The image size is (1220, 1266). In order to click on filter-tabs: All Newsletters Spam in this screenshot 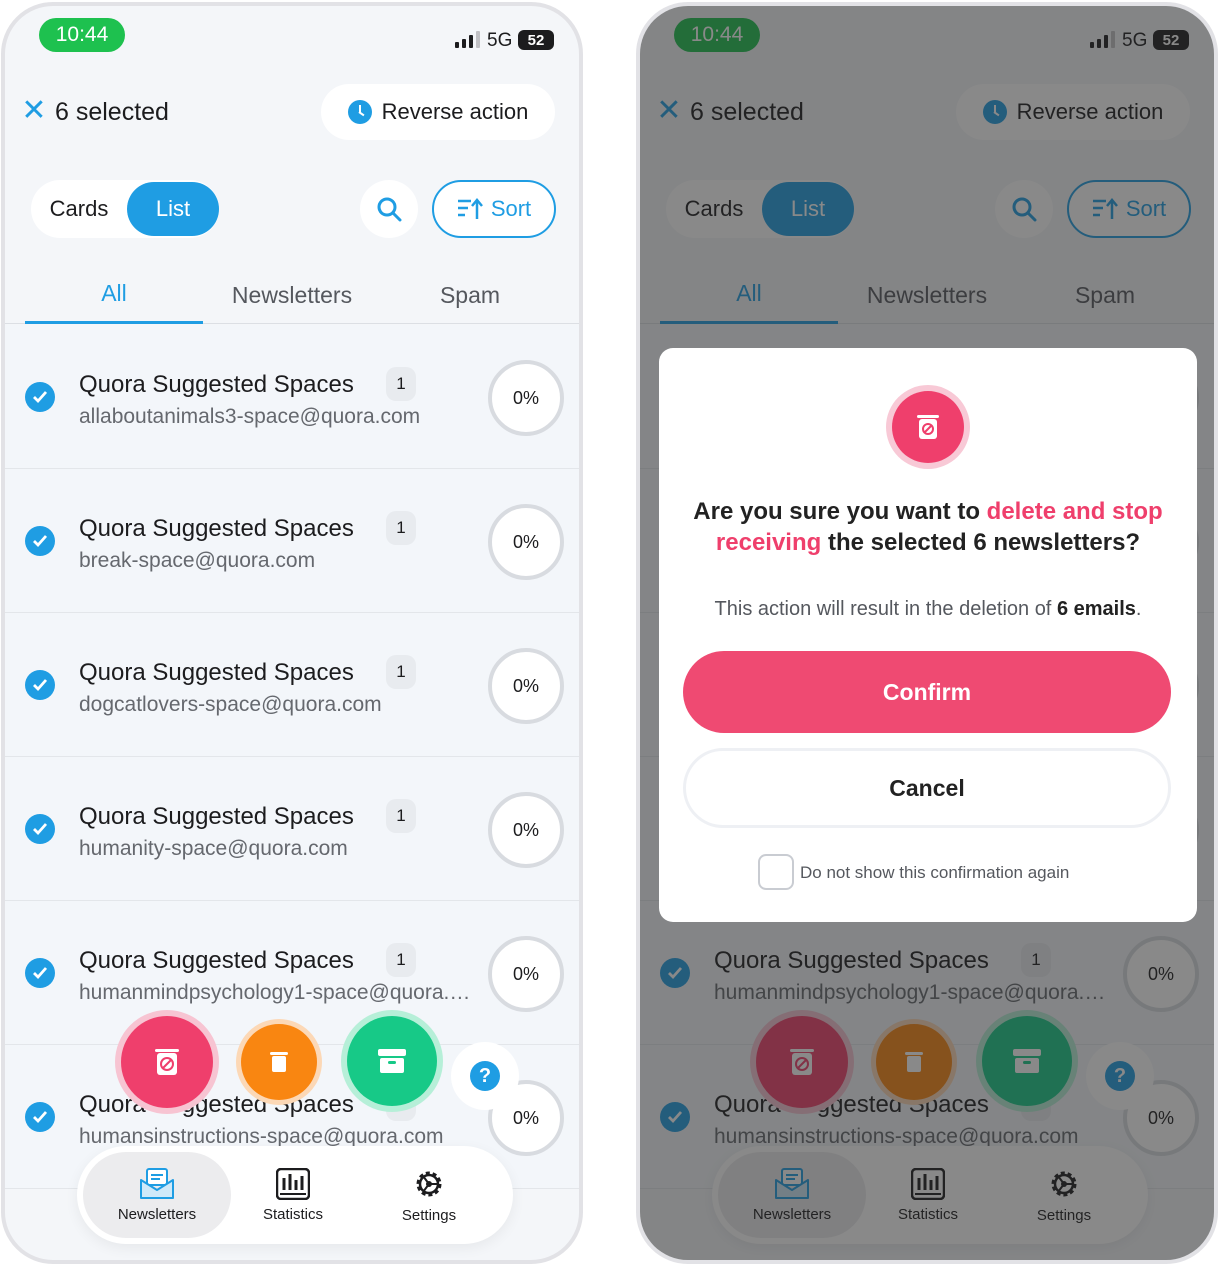, I will do `click(292, 295)`.